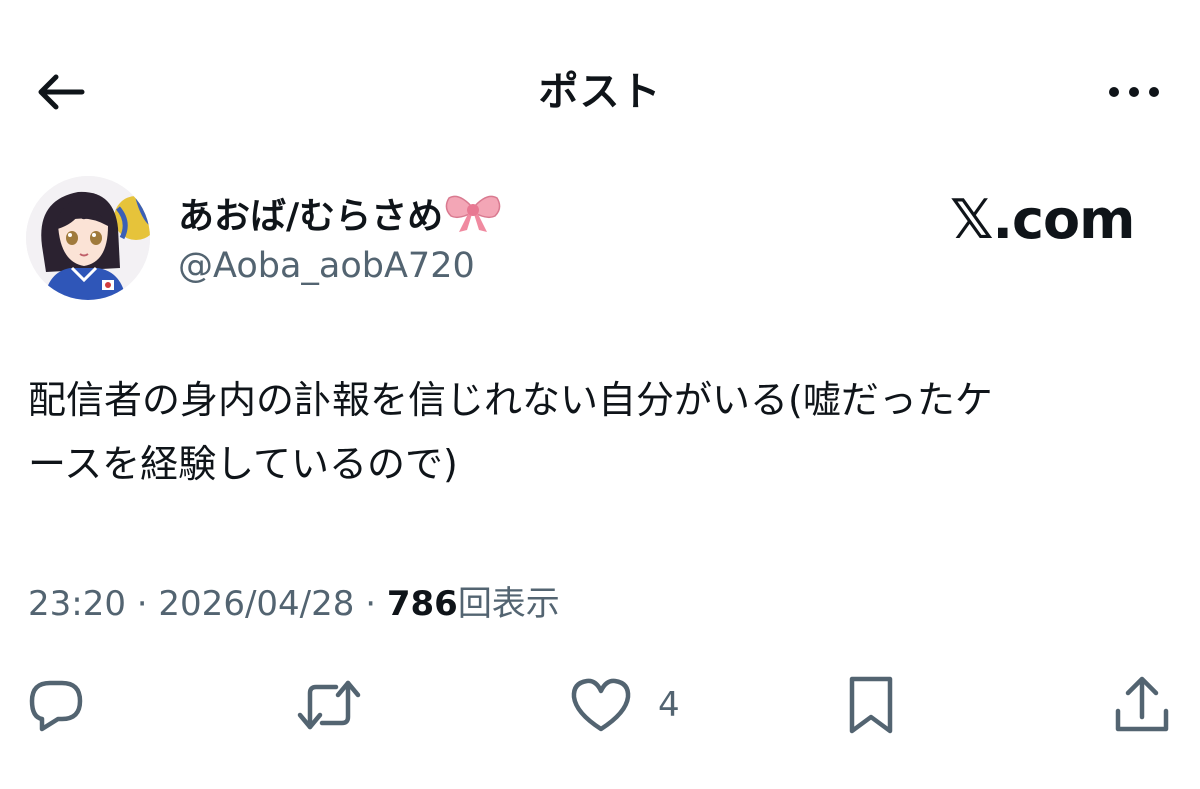  I want to click on heart-icon, so click(601, 705).